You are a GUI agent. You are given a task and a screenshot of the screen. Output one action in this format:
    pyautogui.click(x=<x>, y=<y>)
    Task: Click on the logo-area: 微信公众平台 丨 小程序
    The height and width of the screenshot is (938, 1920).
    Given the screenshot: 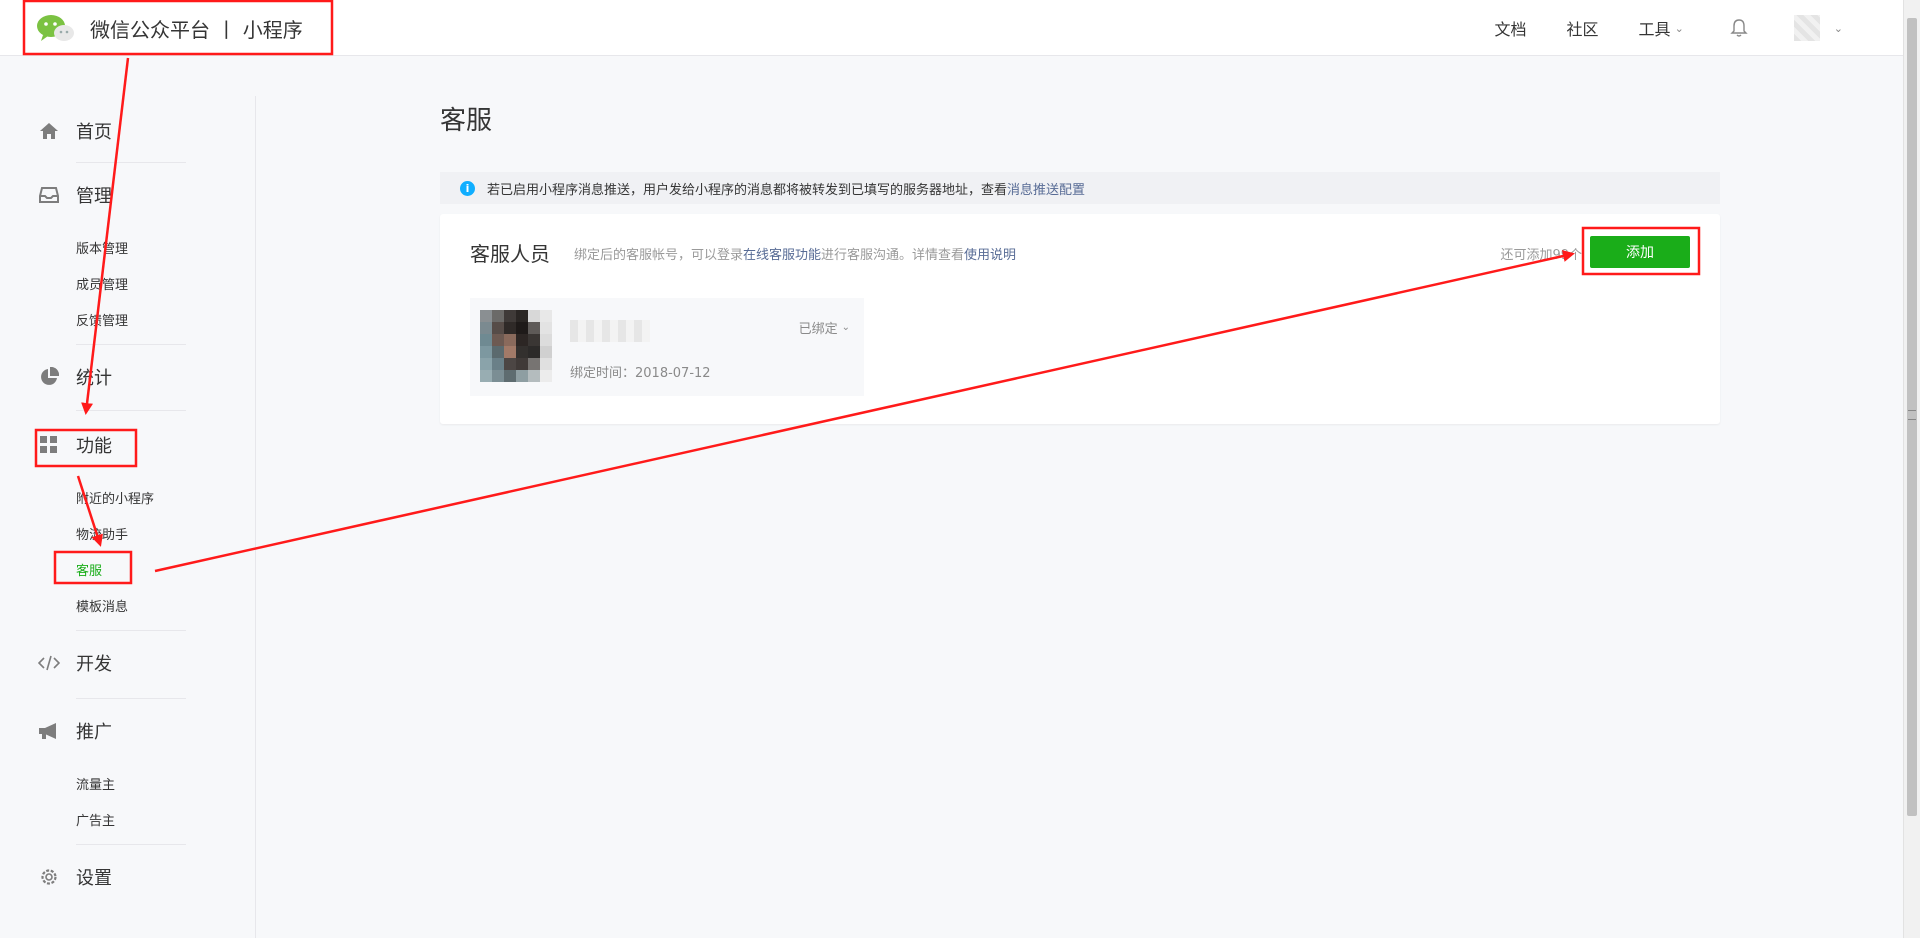 What is the action you would take?
    pyautogui.click(x=169, y=28)
    